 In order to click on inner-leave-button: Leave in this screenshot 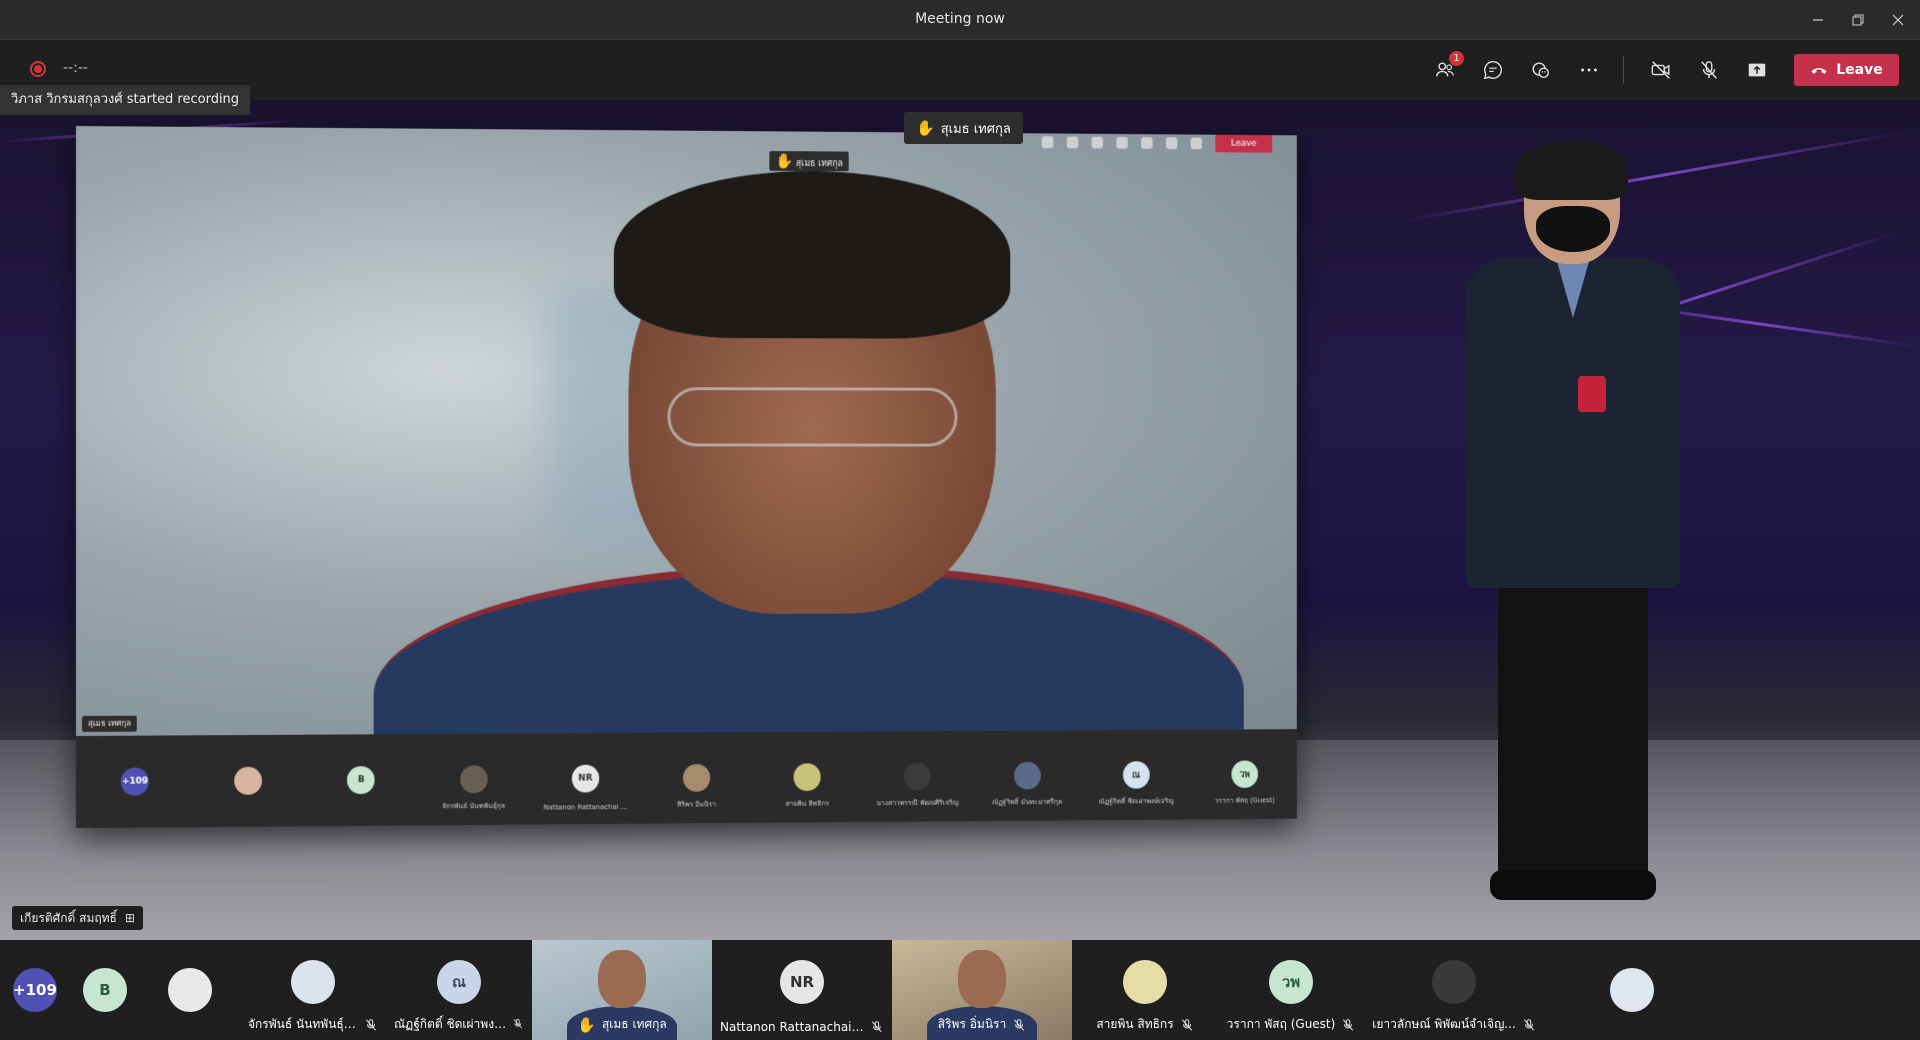, I will do `click(1244, 143)`.